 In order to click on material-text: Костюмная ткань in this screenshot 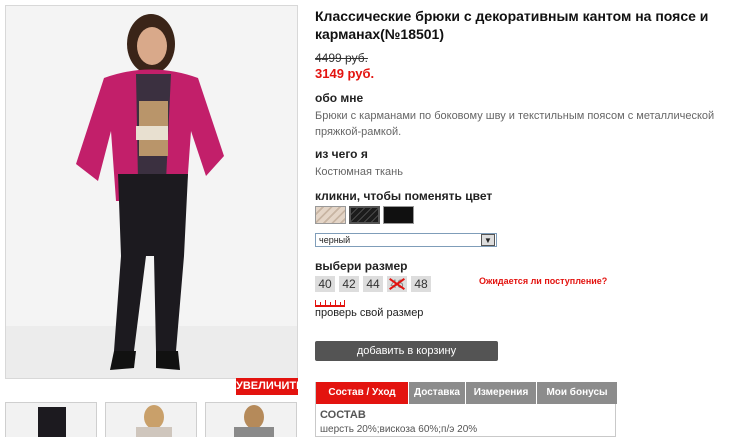, I will do `click(359, 172)`.